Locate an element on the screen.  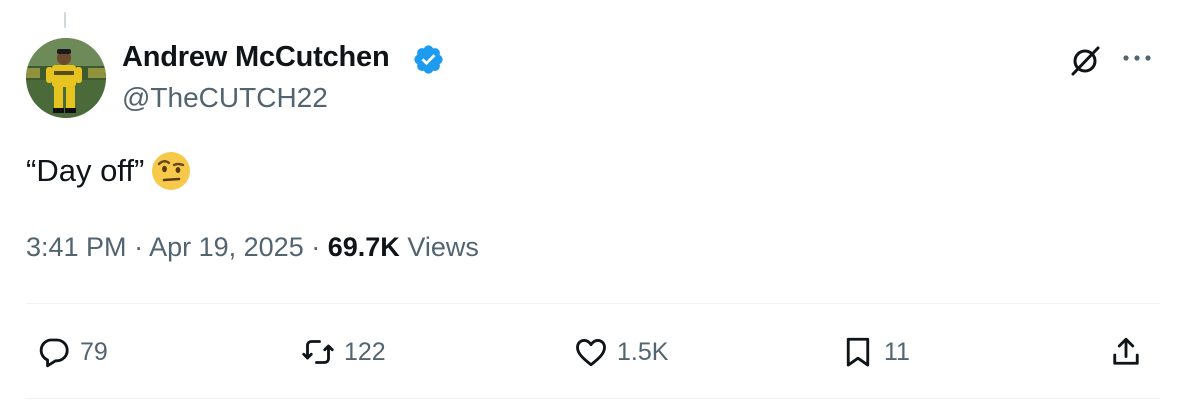
views-count: 69.7K is located at coordinates (364, 247).